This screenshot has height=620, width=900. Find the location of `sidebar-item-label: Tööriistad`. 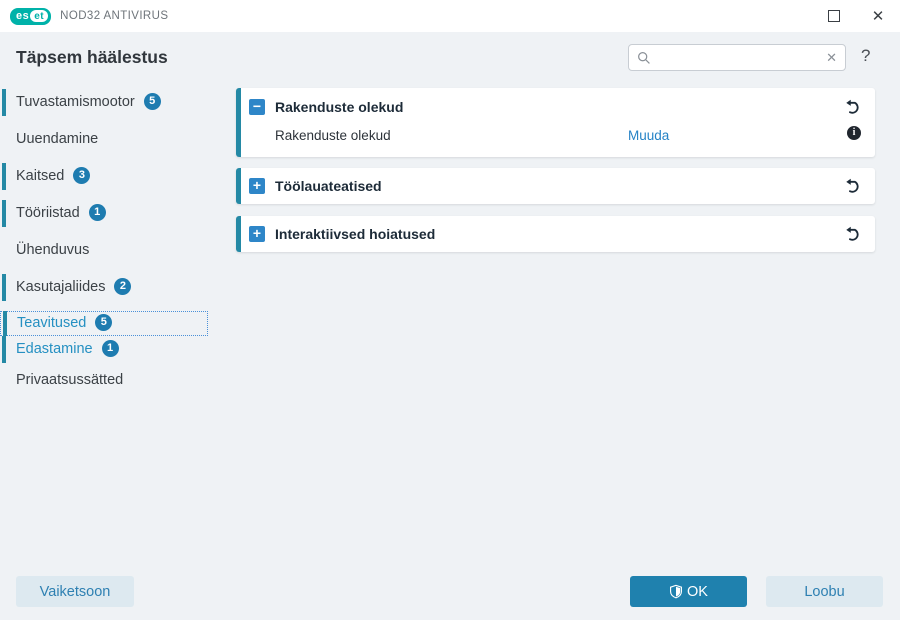

sidebar-item-label: Tööriistad is located at coordinates (48, 213).